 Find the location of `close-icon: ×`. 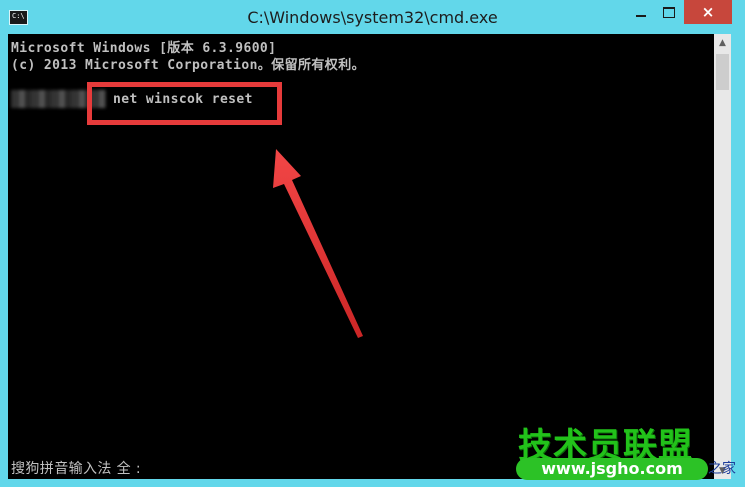

close-icon: × is located at coordinates (708, 11).